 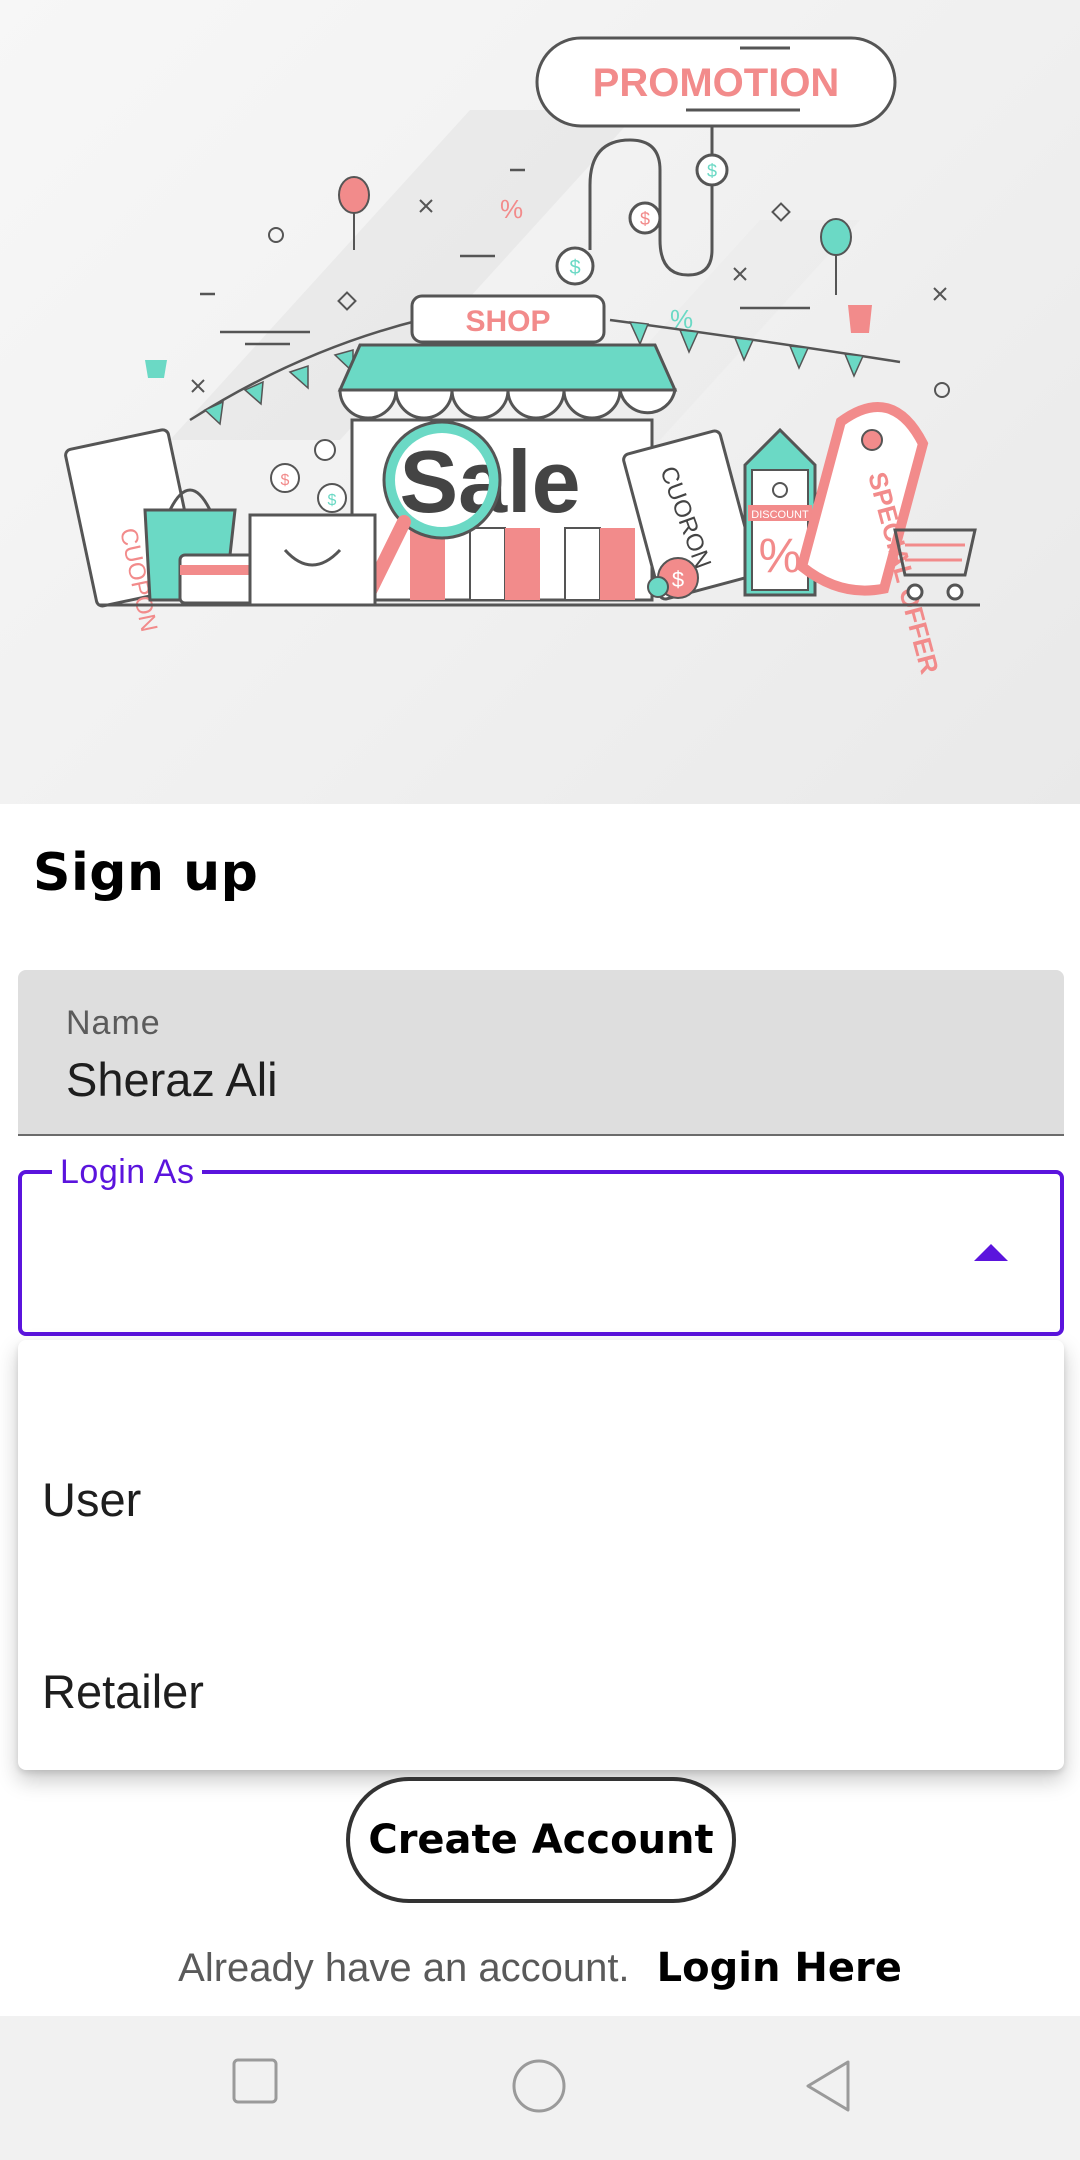 I want to click on svg-text: DISCOUNT, so click(x=780, y=515).